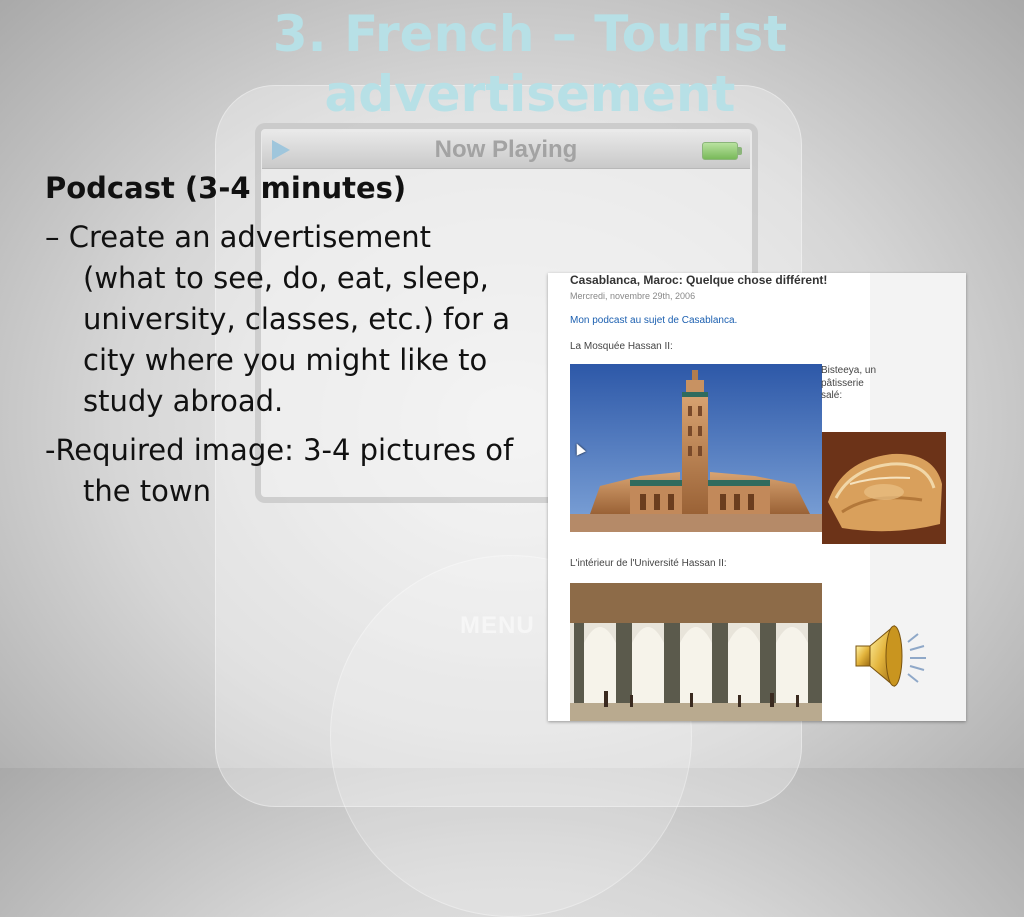 This screenshot has height=917, width=1024. Describe the element at coordinates (849, 383) in the screenshot. I see `caption-pastry: Bisteeya, un pâtisserie salé:` at that location.